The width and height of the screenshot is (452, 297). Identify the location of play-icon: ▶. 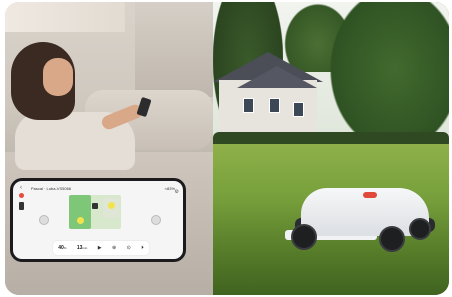
(100, 248).